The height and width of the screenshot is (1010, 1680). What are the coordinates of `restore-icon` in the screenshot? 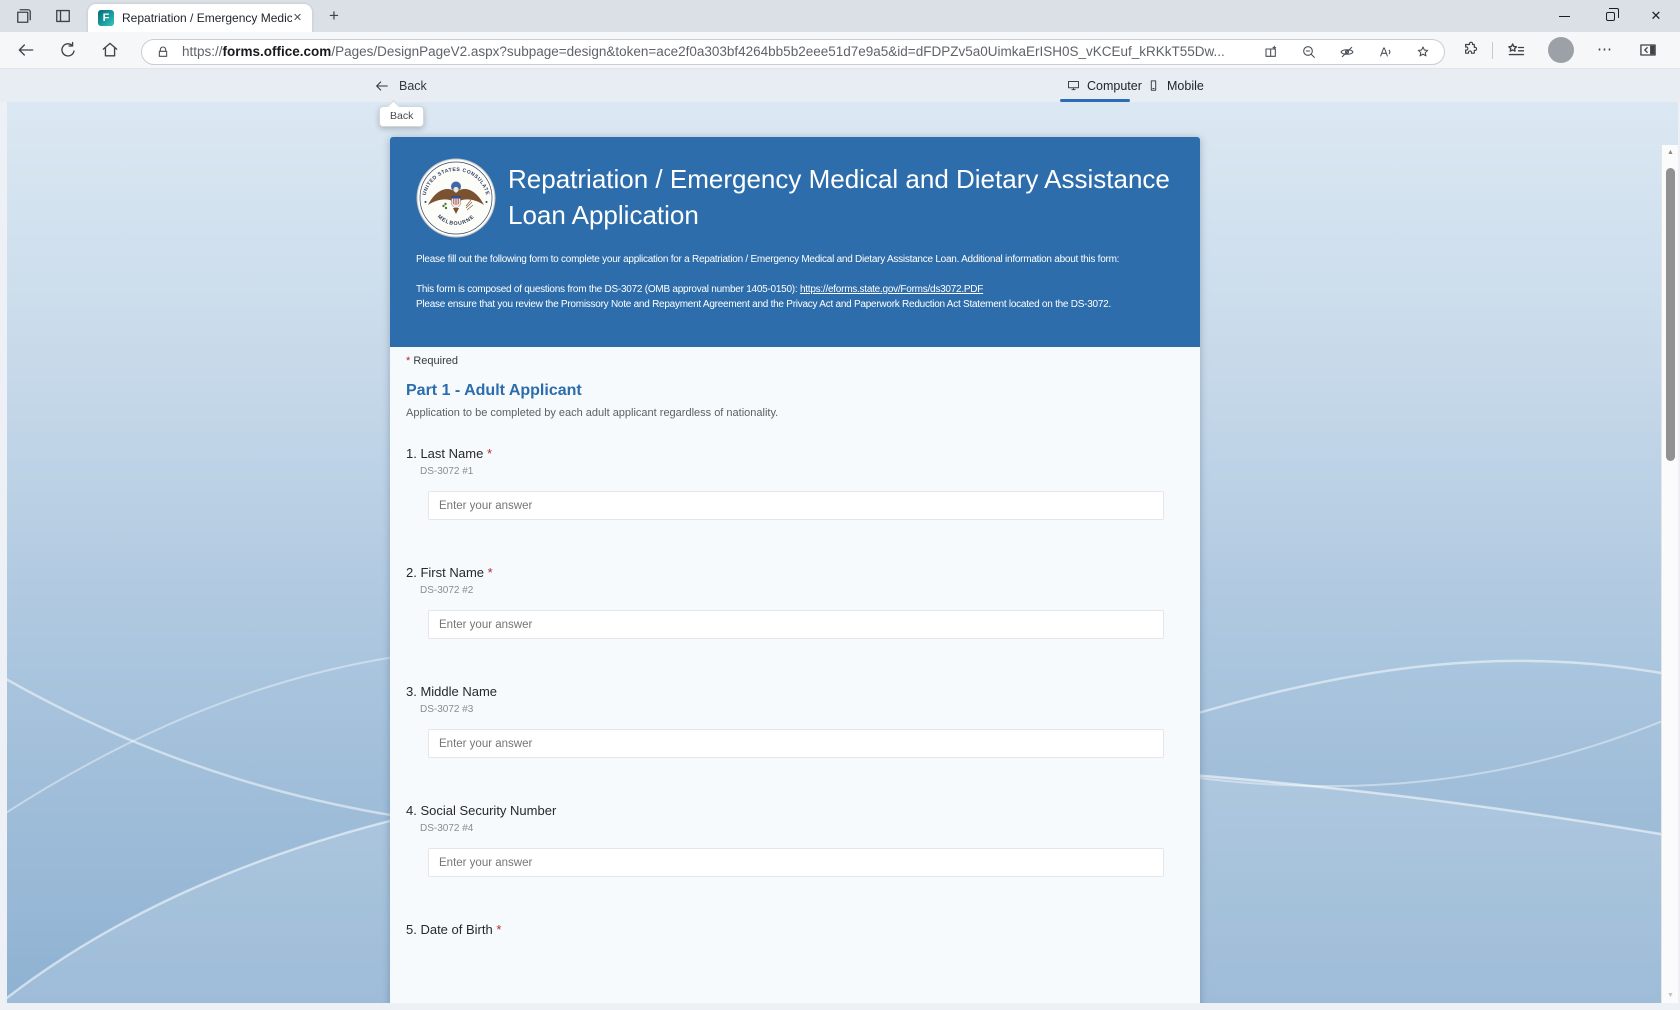 It's located at (1612, 14).